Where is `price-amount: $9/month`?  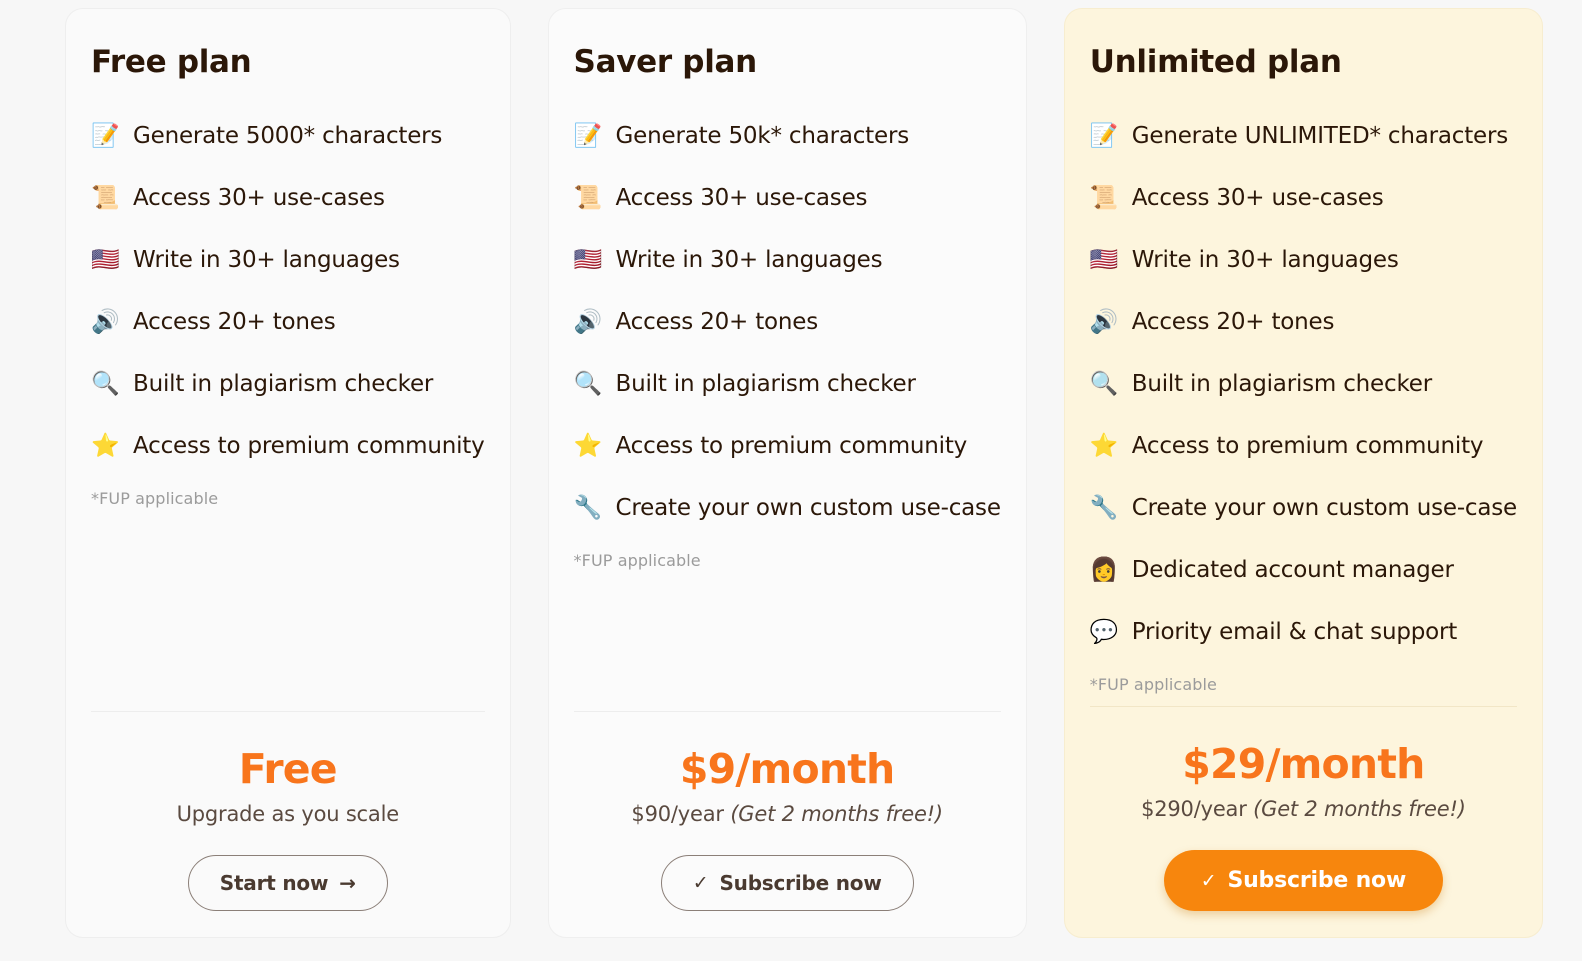 price-amount: $9/month is located at coordinates (787, 768).